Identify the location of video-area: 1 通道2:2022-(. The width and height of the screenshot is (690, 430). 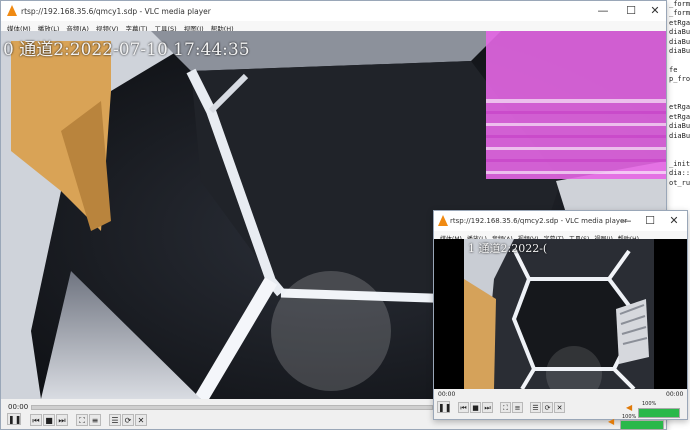
(560, 314).